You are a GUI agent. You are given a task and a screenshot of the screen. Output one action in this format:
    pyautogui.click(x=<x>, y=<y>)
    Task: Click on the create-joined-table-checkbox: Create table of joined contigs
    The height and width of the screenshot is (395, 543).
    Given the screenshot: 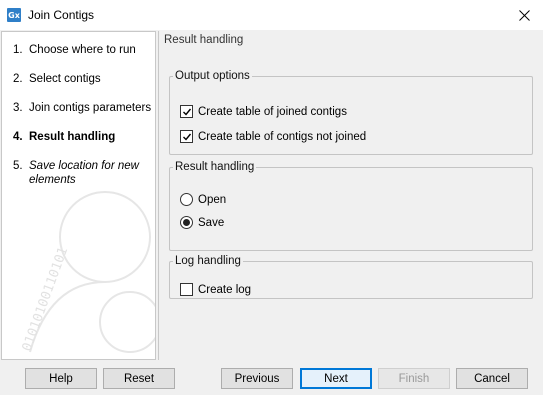 What is the action you would take?
    pyautogui.click(x=263, y=111)
    